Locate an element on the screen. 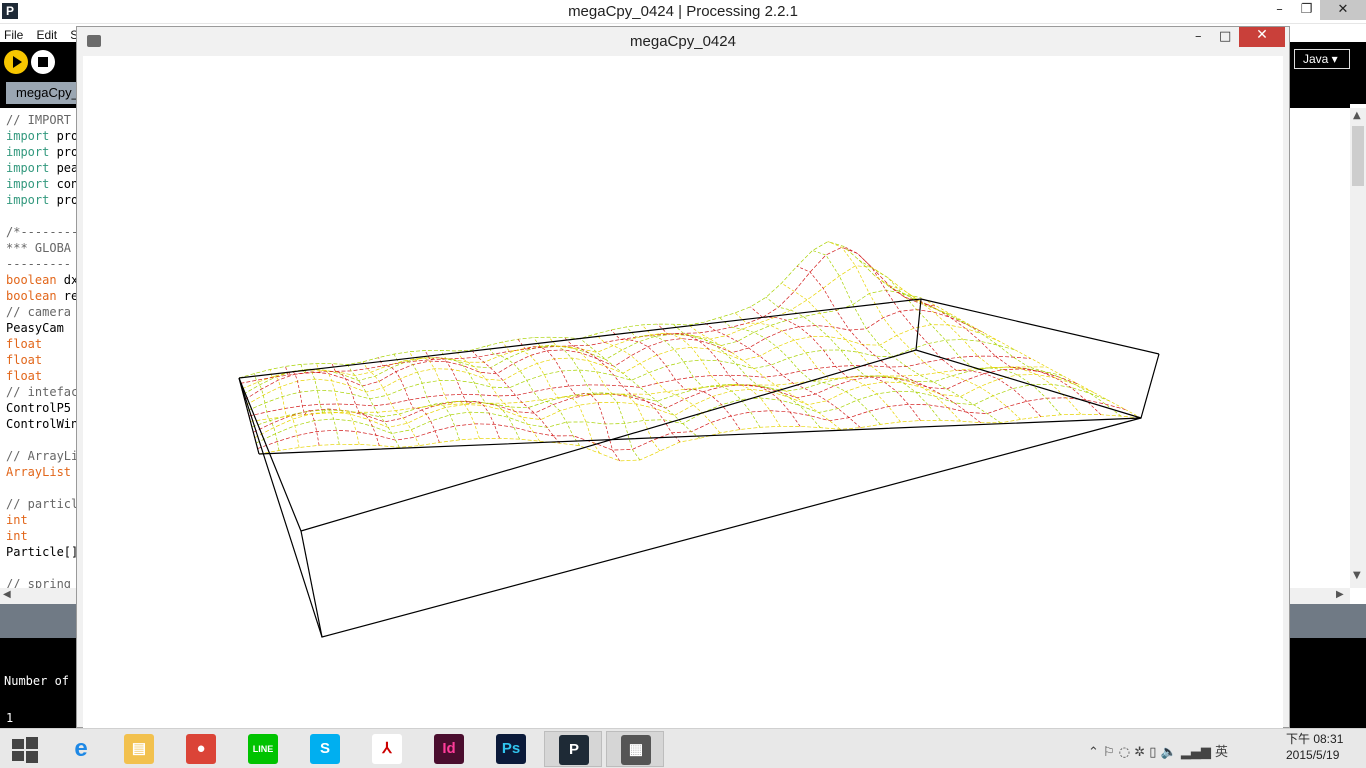  ide-window-title: megaCpy_0424 | Processing 2.2.1 is located at coordinates (683, 11).